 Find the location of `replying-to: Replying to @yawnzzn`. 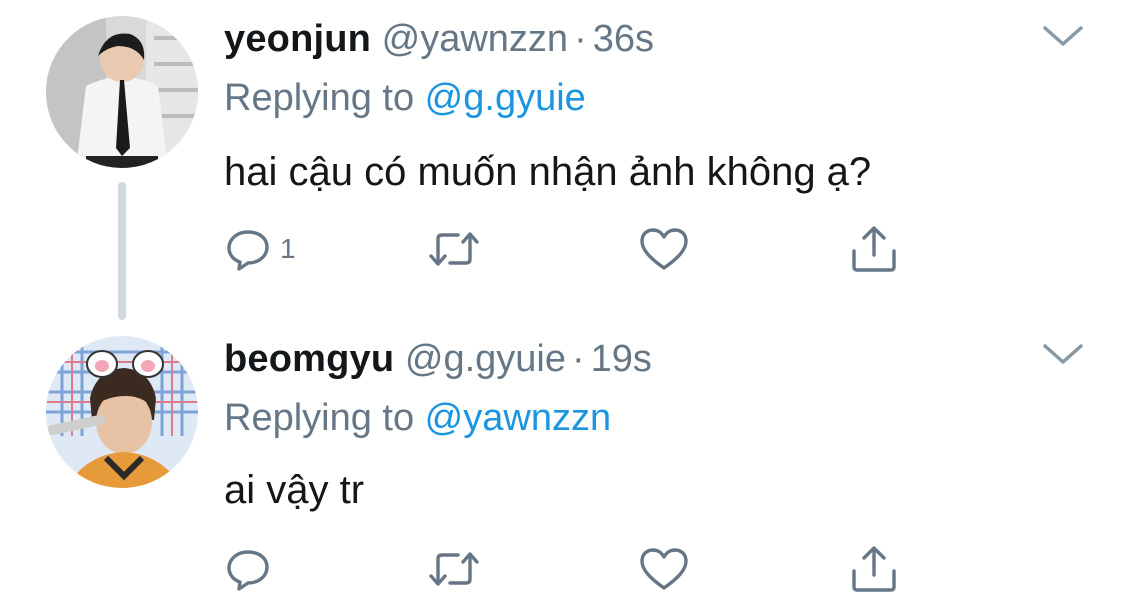

replying-to: Replying to @yawnzzn is located at coordinates (417, 418).